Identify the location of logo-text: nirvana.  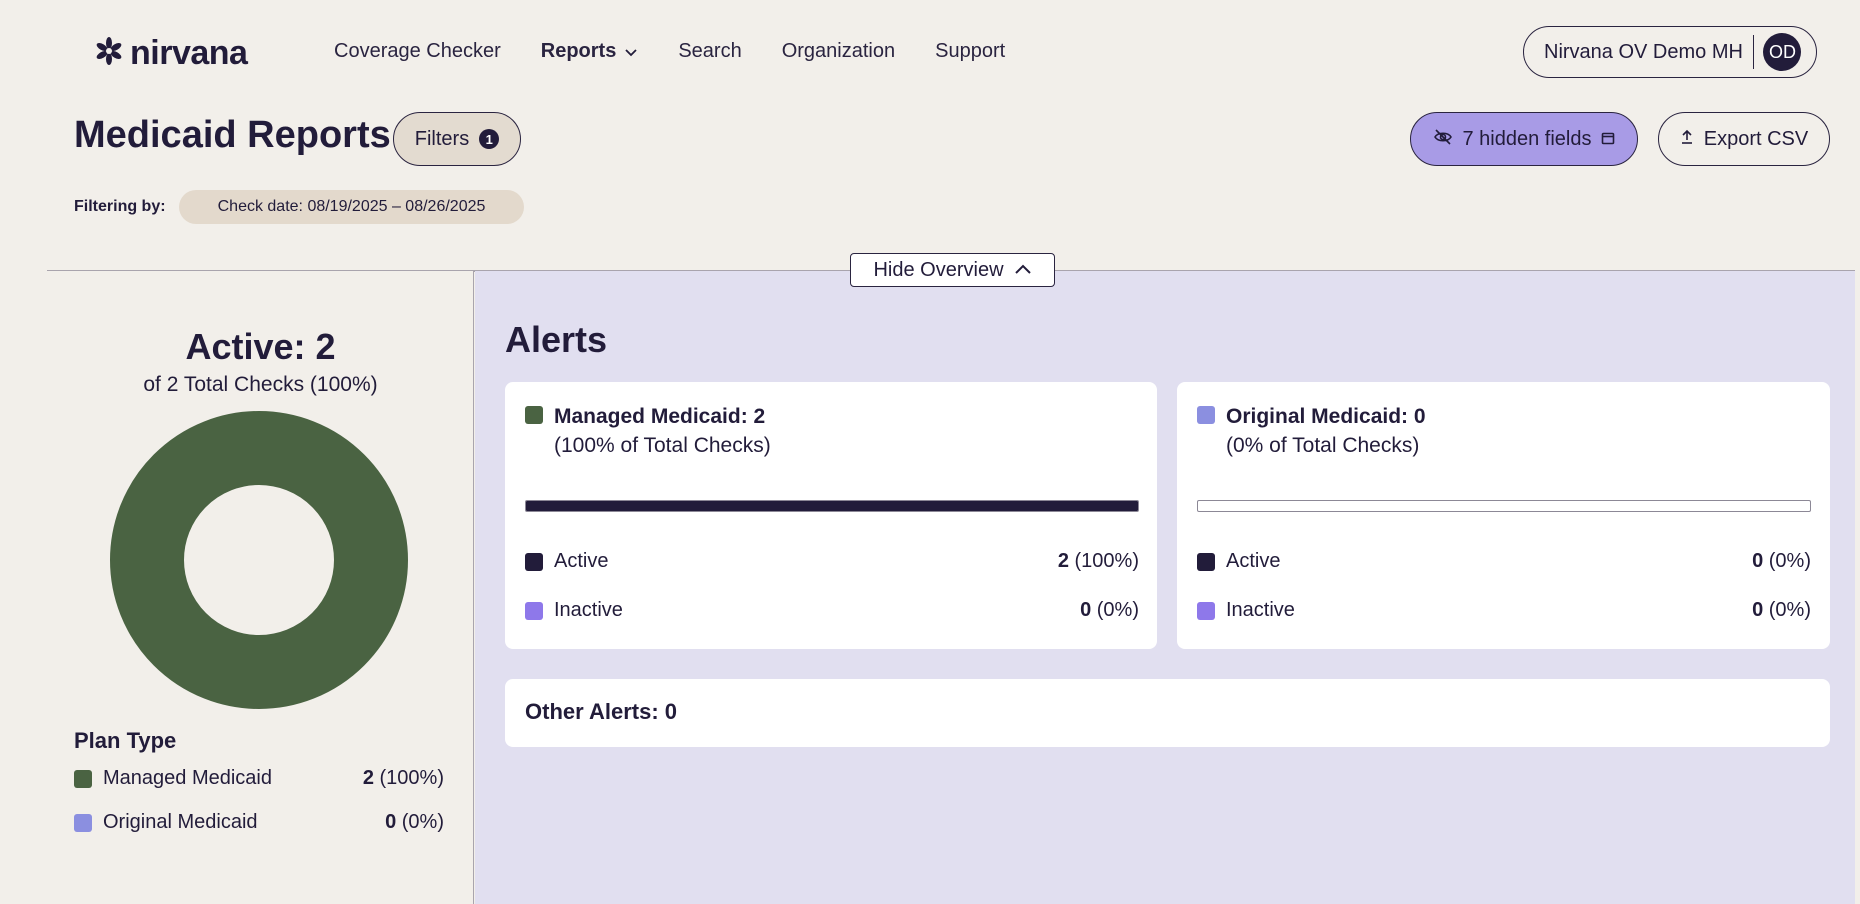
(189, 53).